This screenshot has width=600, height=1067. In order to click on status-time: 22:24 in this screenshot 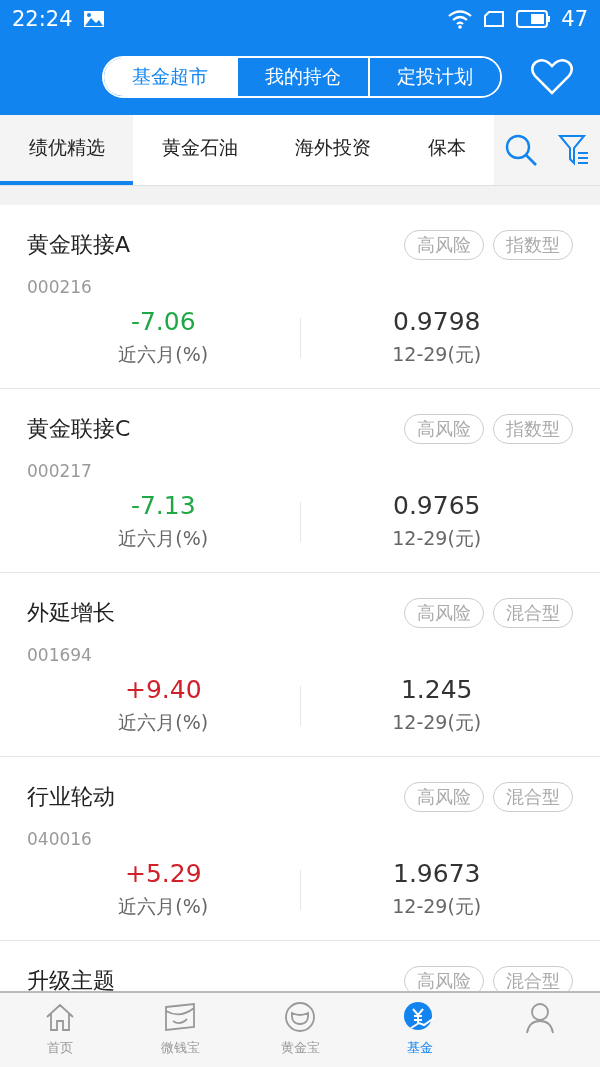, I will do `click(42, 19)`.